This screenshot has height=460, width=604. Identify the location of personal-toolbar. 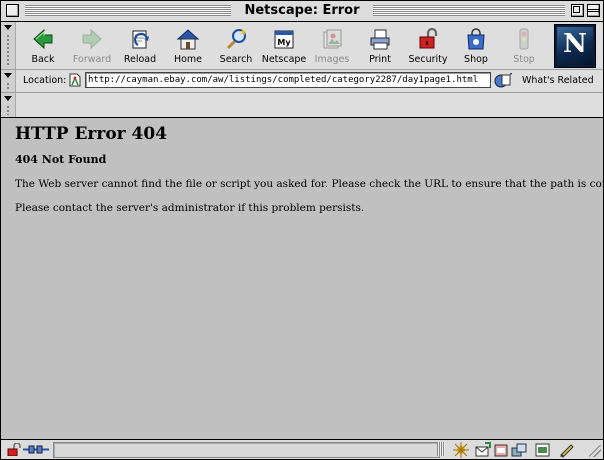
(302, 105).